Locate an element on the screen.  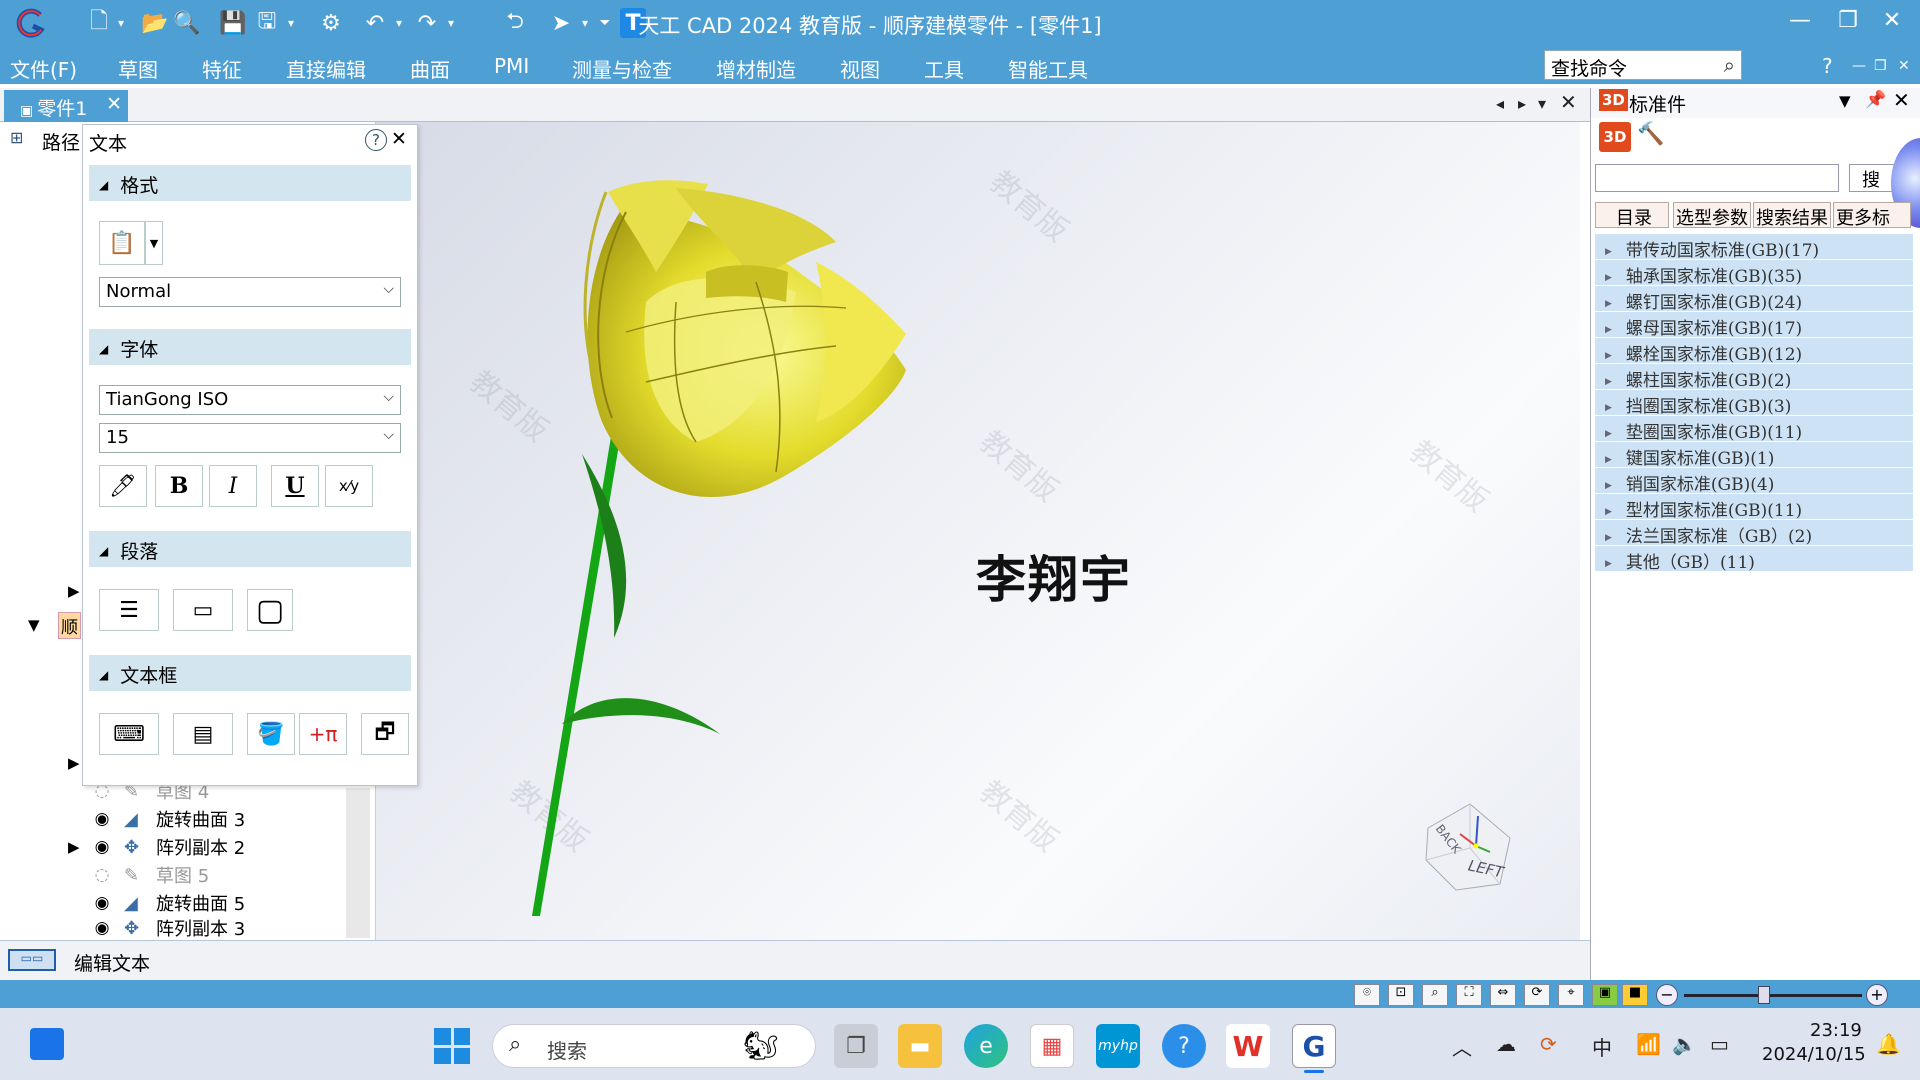
start-button is located at coordinates (452, 1046).